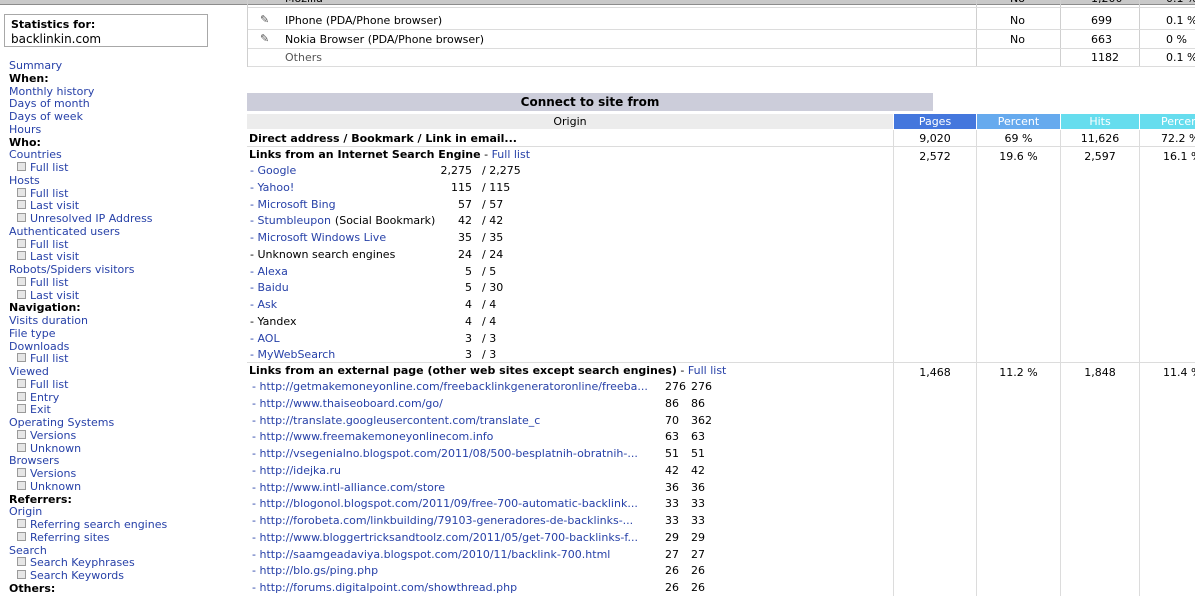  Describe the element at coordinates (124, 66) in the screenshot. I see `sidebar-link-summary: Summary` at that location.